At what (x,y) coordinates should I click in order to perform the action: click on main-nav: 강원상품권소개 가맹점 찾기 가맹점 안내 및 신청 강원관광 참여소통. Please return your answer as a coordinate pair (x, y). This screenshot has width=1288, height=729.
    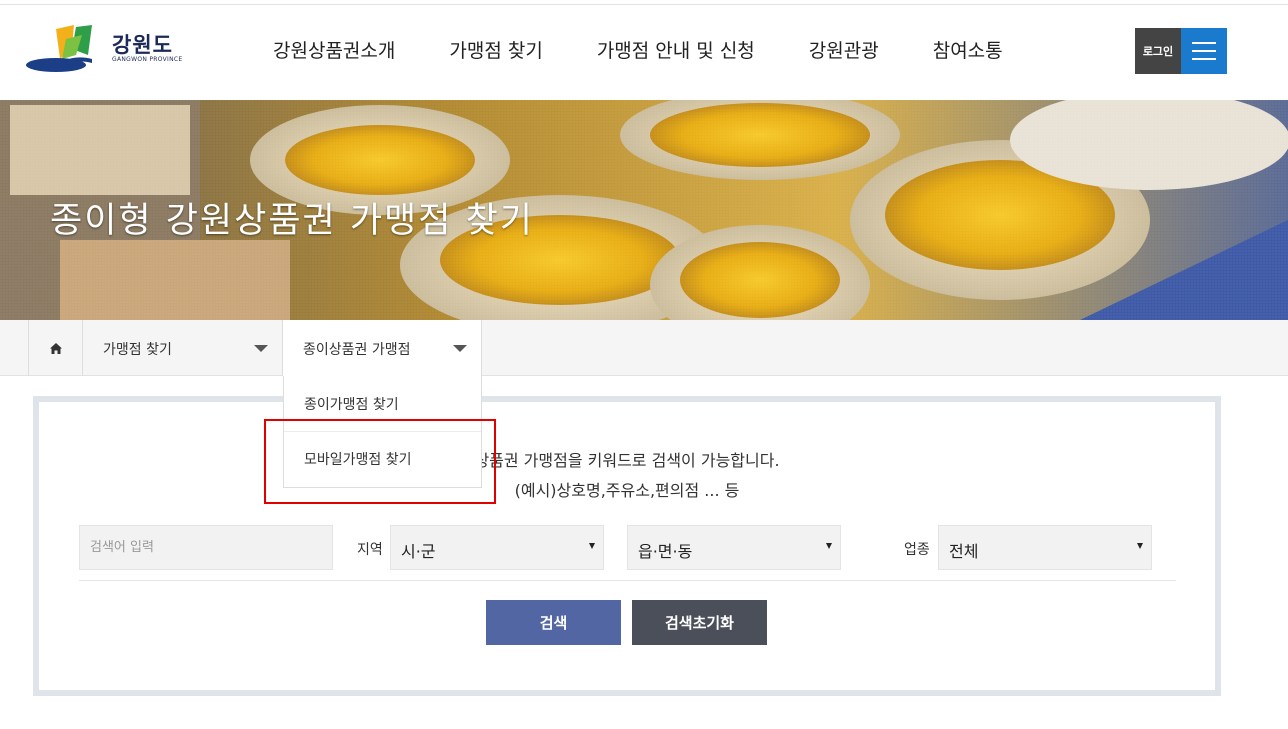
    Looking at the image, I should click on (638, 49).